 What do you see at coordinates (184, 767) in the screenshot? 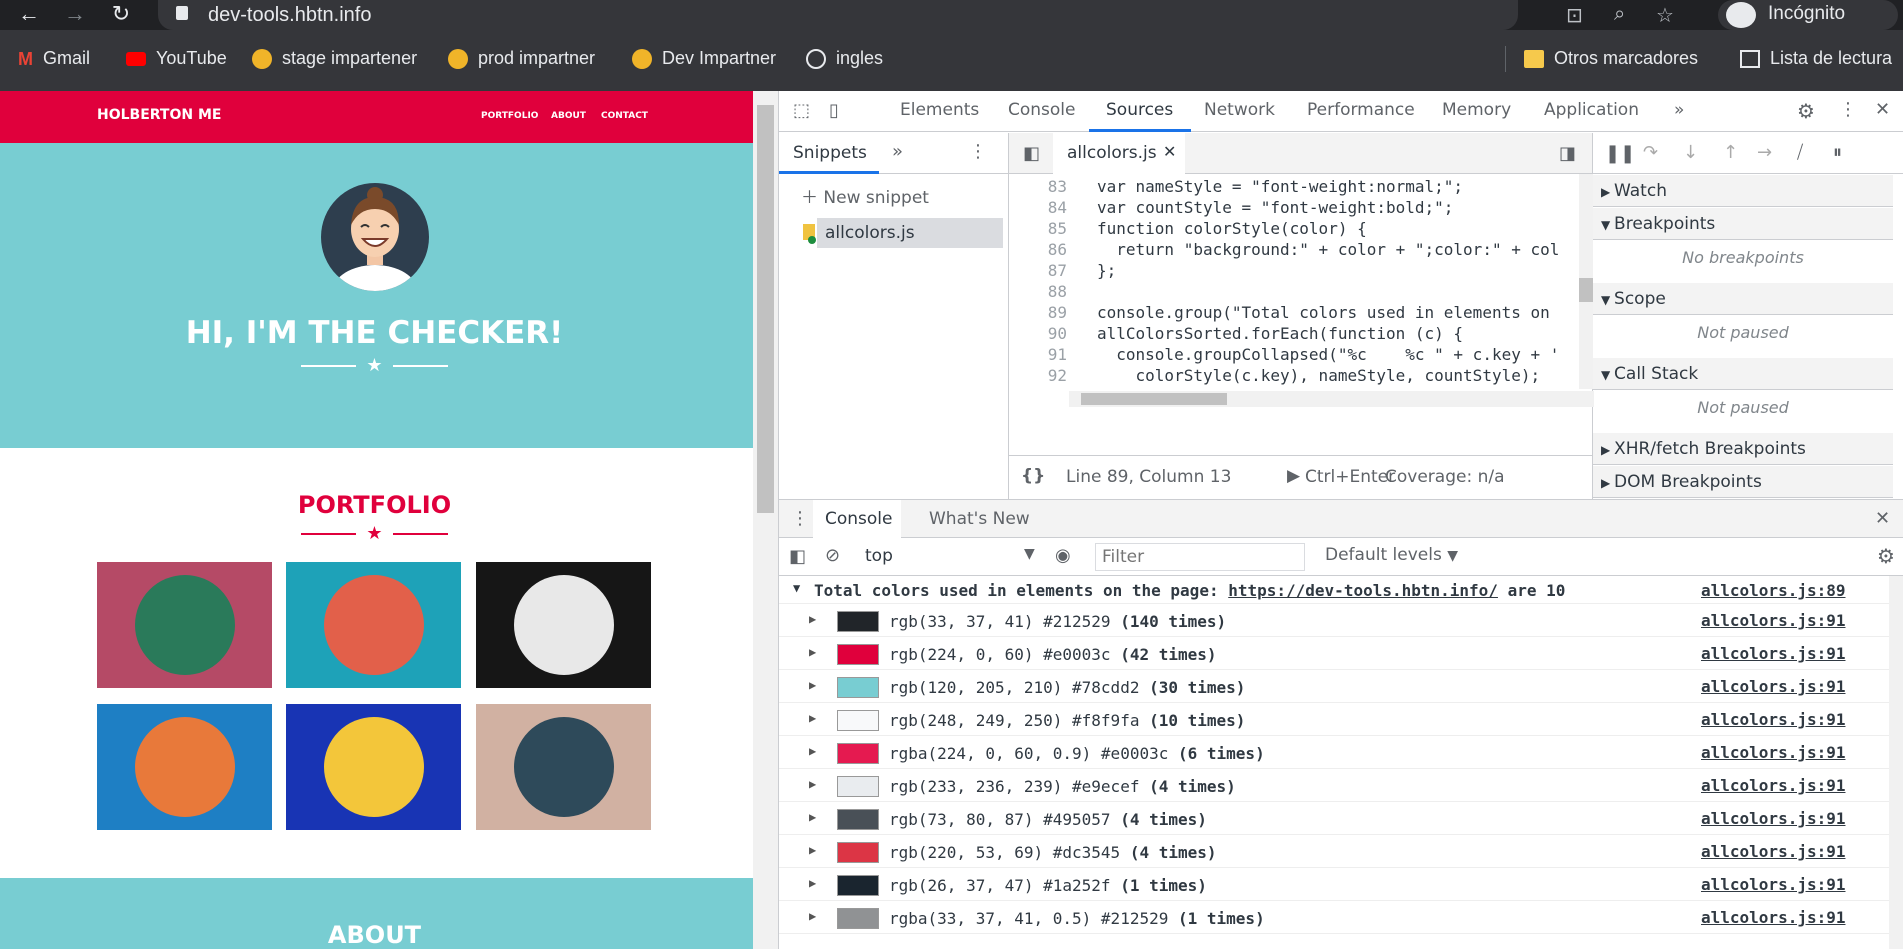
I see `portfolio-item-game` at bounding box center [184, 767].